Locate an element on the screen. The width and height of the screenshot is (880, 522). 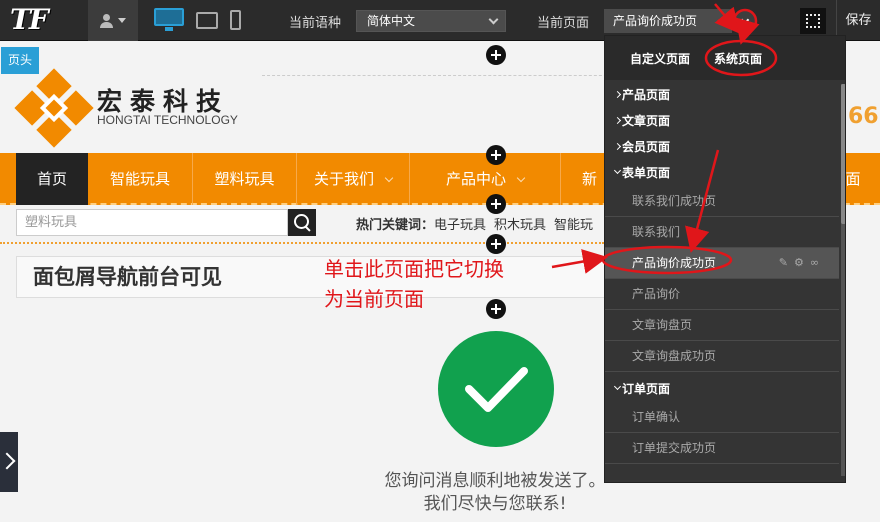
annotation-text: 单击此页面把它切换 为当前页面 is located at coordinates (414, 284).